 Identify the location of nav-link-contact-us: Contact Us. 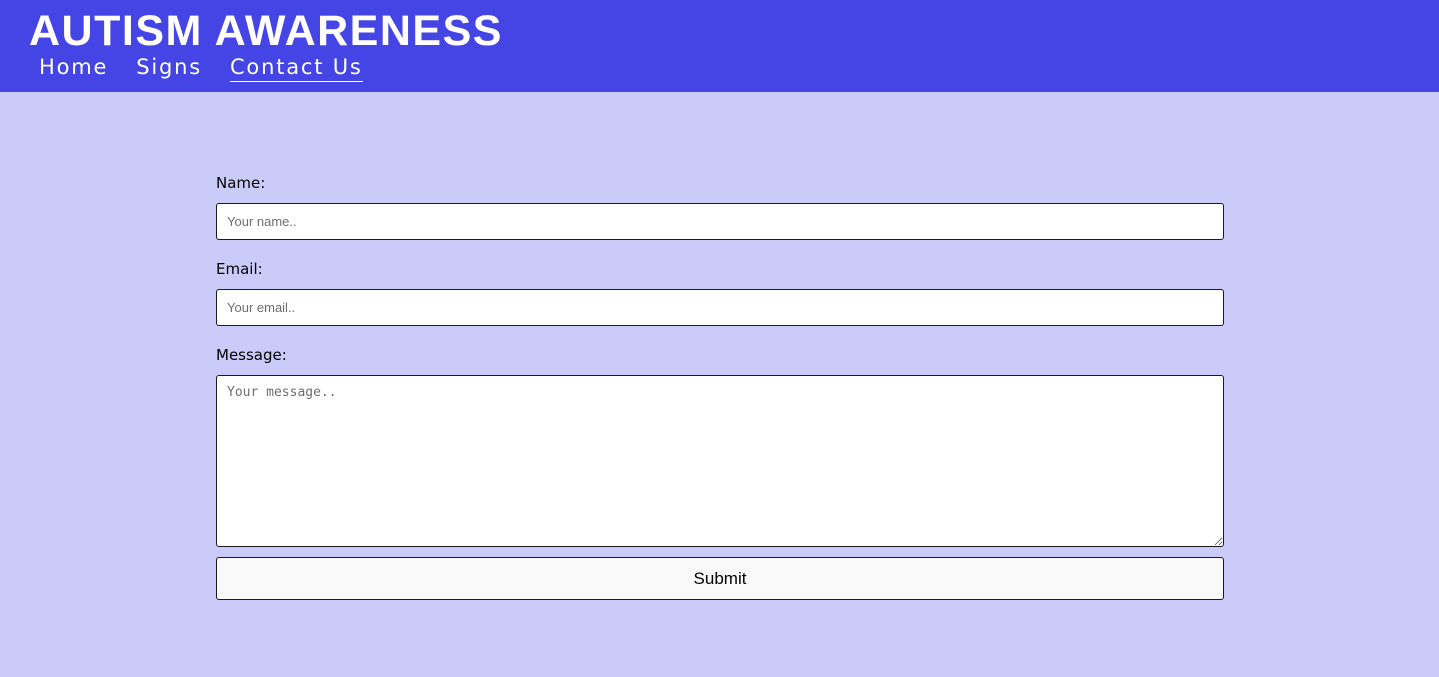
(296, 67).